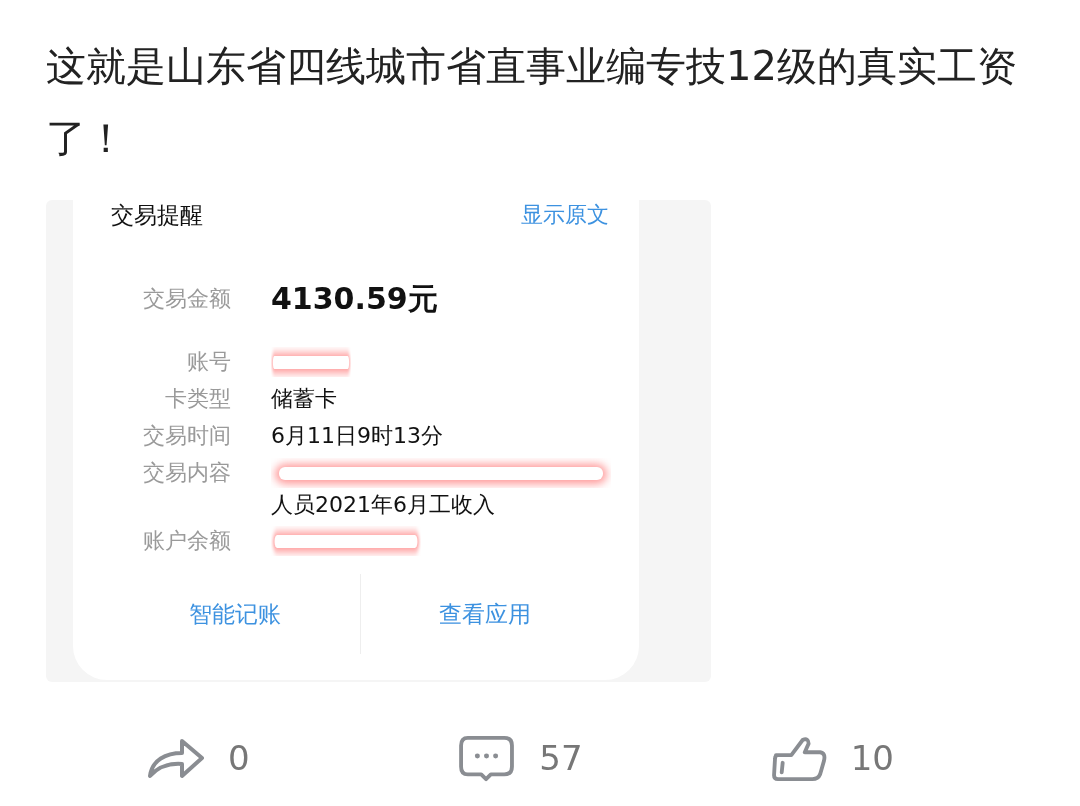 This screenshot has height=806, width=1080. I want to click on like-count: 10, so click(872, 758).